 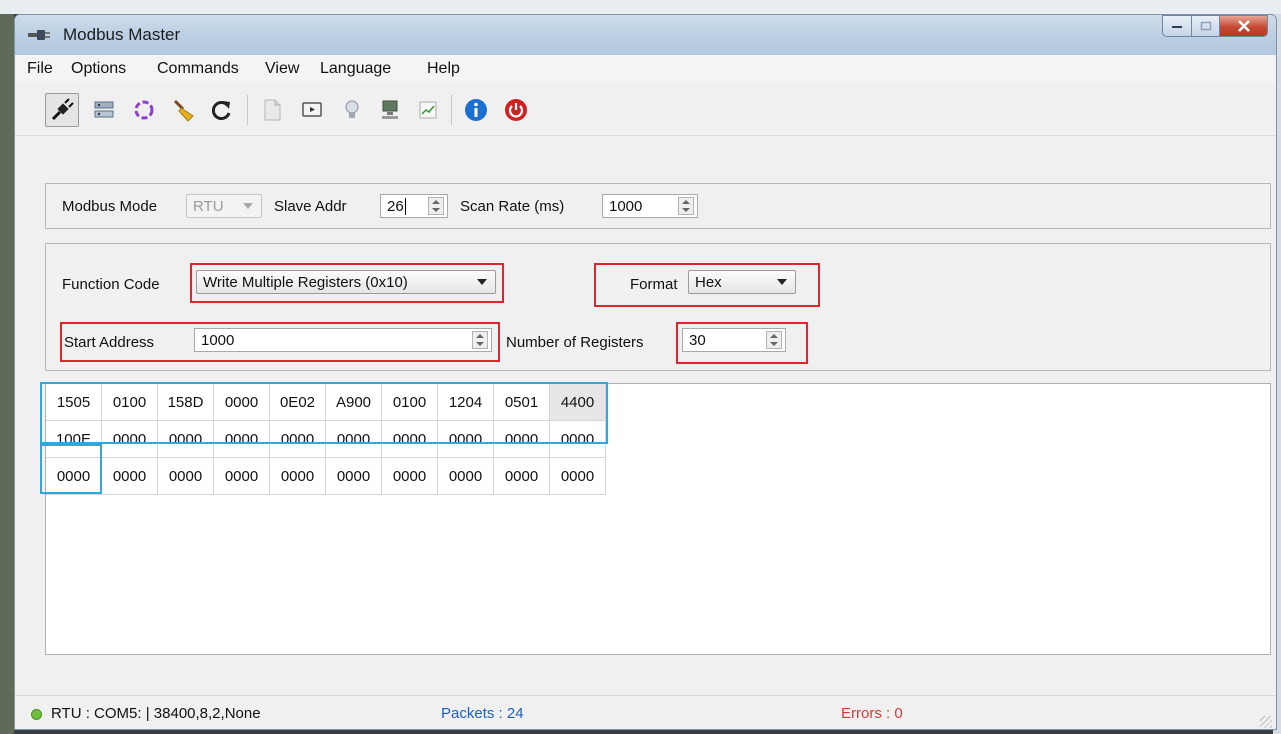 I want to click on menu-view: View, so click(x=282, y=69).